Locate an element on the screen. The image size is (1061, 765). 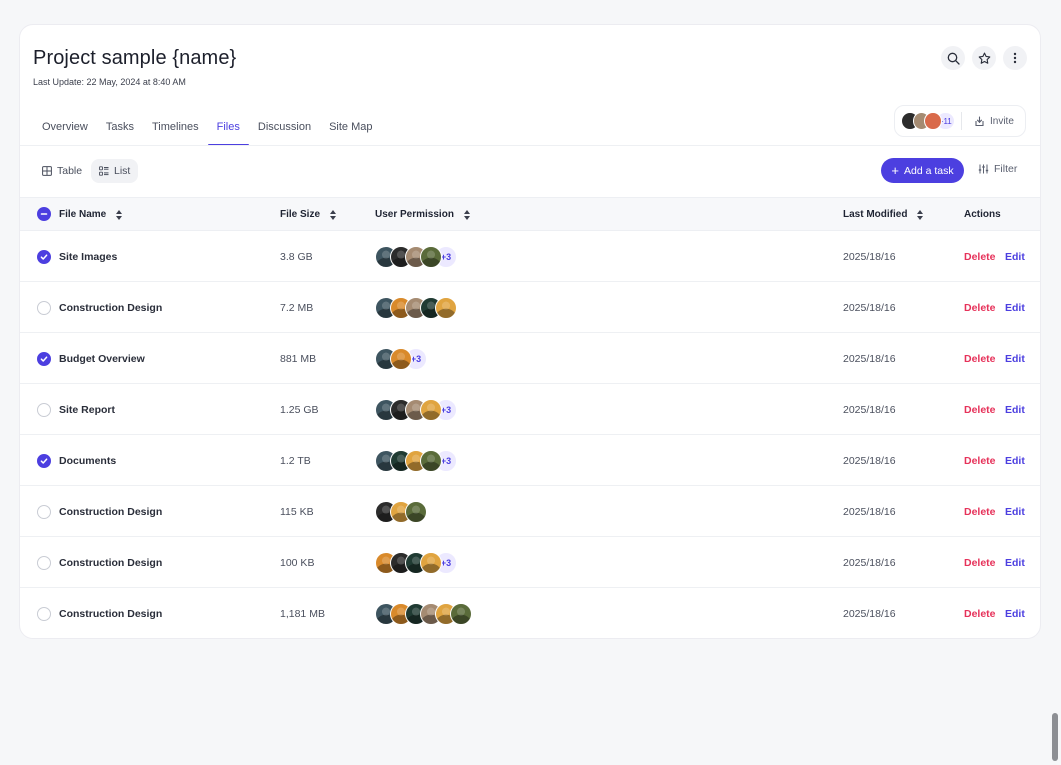
more-vertical-icon is located at coordinates (1015, 58).